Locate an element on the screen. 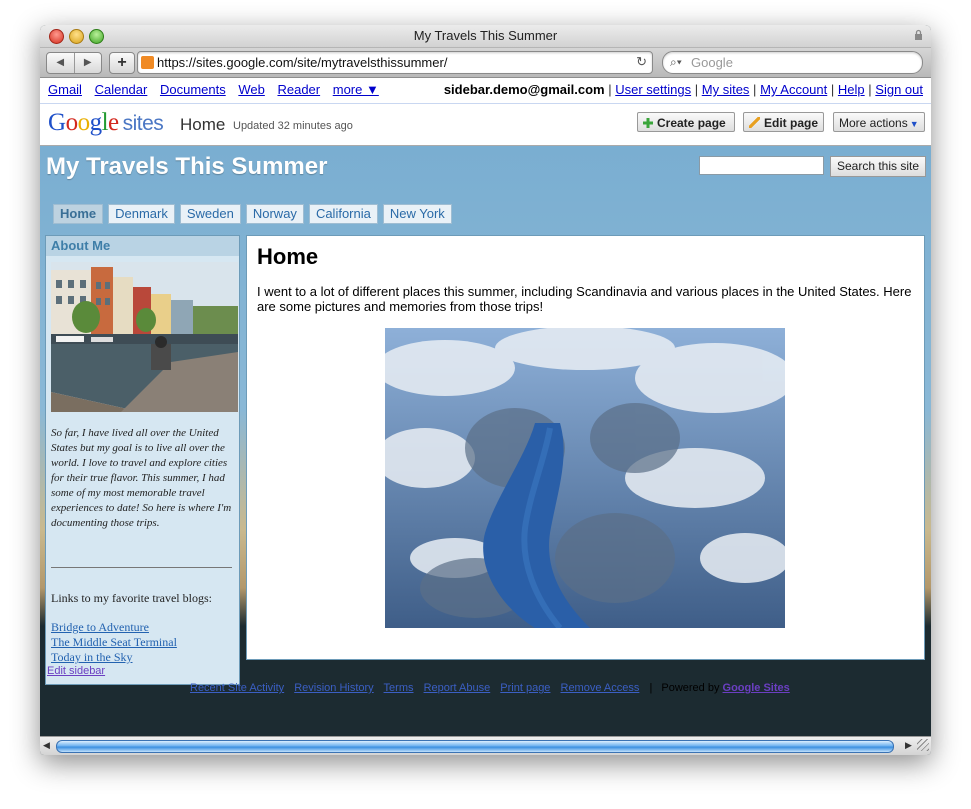 This screenshot has width=971, height=809. new-tab-button: + is located at coordinates (122, 63).